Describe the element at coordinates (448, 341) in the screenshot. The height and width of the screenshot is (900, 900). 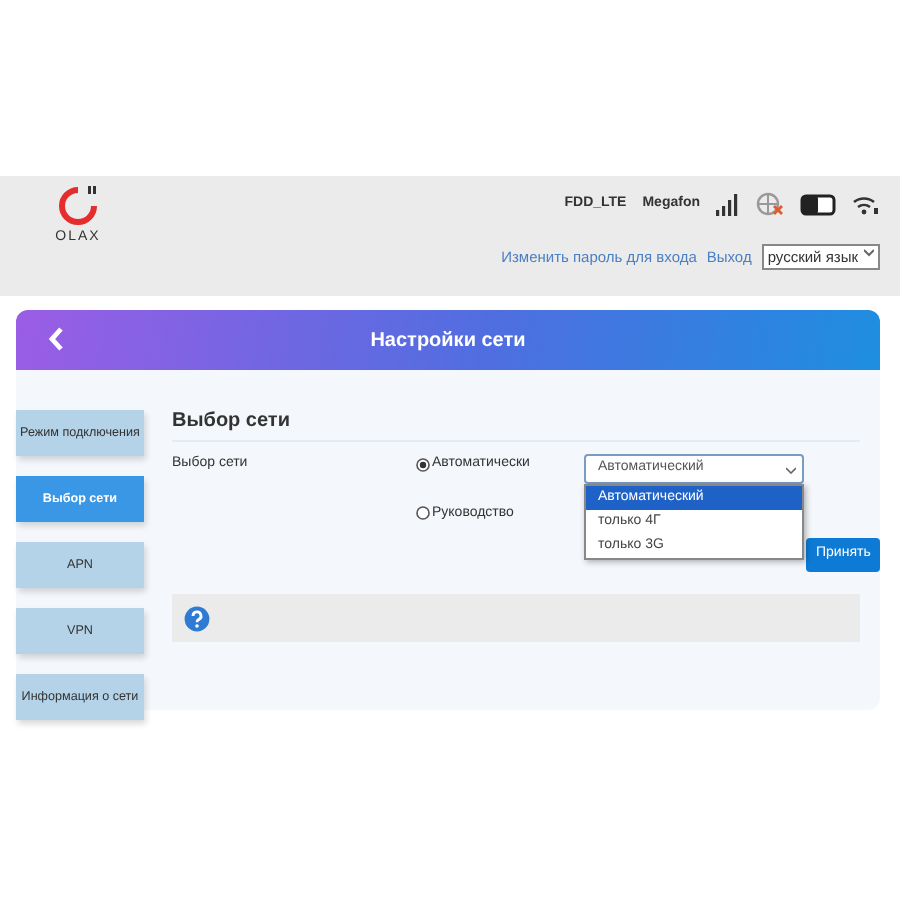
I see `panel-title: Настройки сети` at that location.